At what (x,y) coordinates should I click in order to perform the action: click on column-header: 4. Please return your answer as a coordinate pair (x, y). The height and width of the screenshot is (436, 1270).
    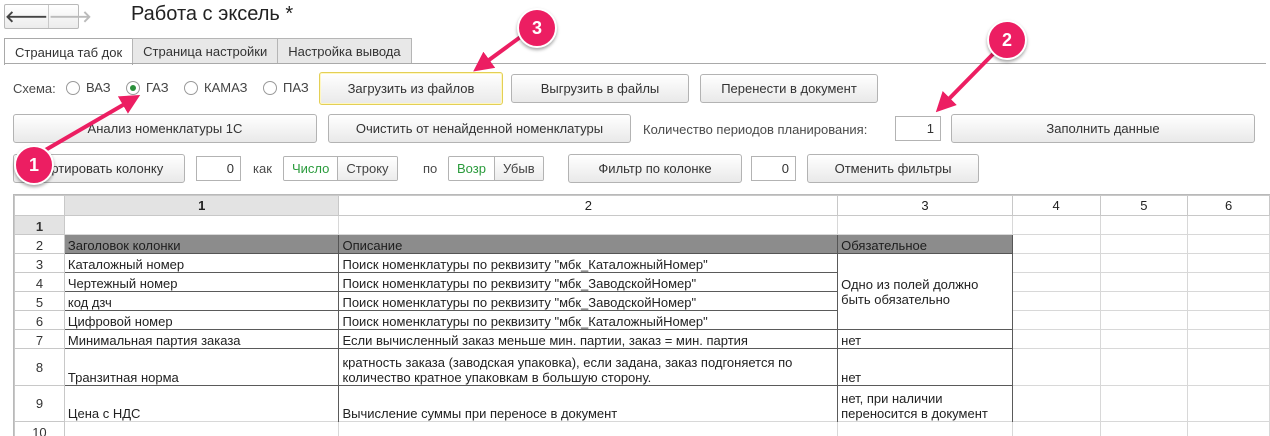
    Looking at the image, I should click on (1056, 205).